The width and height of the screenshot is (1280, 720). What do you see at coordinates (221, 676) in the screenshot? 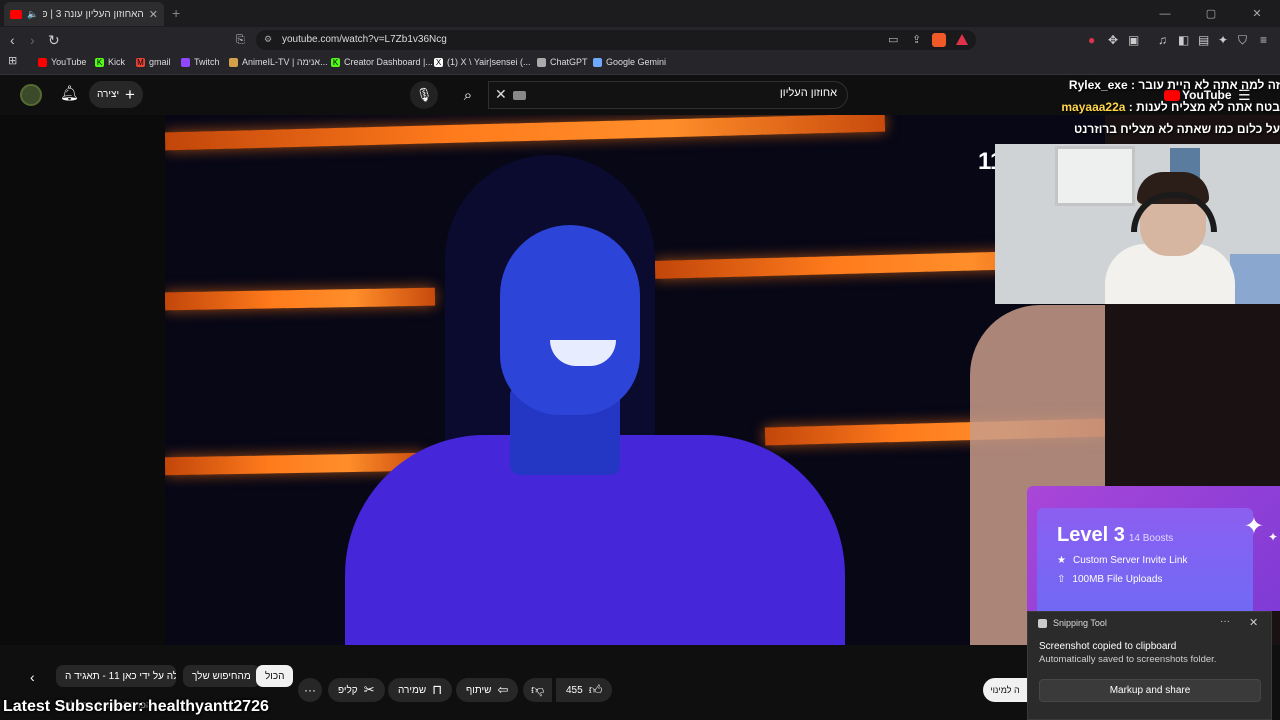
I see `chip-from-search: מהחיפוש שלך` at bounding box center [221, 676].